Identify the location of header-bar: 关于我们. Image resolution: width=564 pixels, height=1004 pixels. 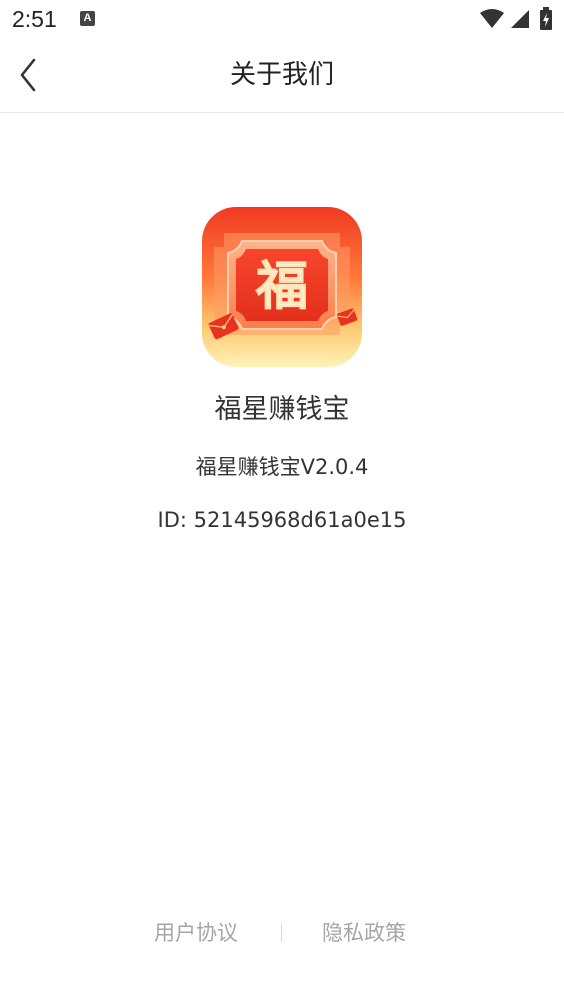
(282, 75).